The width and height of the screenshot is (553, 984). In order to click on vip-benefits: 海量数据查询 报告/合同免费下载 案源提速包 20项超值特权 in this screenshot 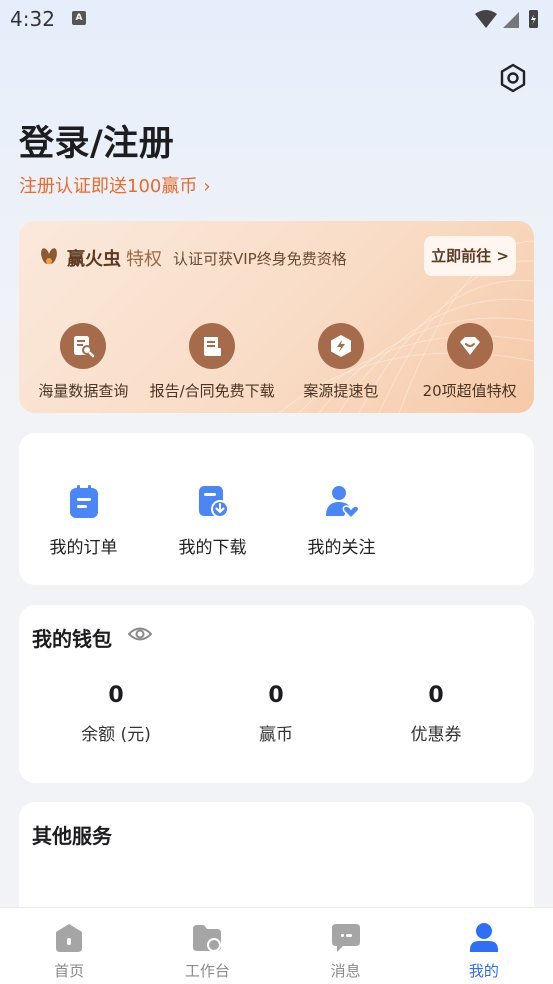, I will do `click(276, 362)`.